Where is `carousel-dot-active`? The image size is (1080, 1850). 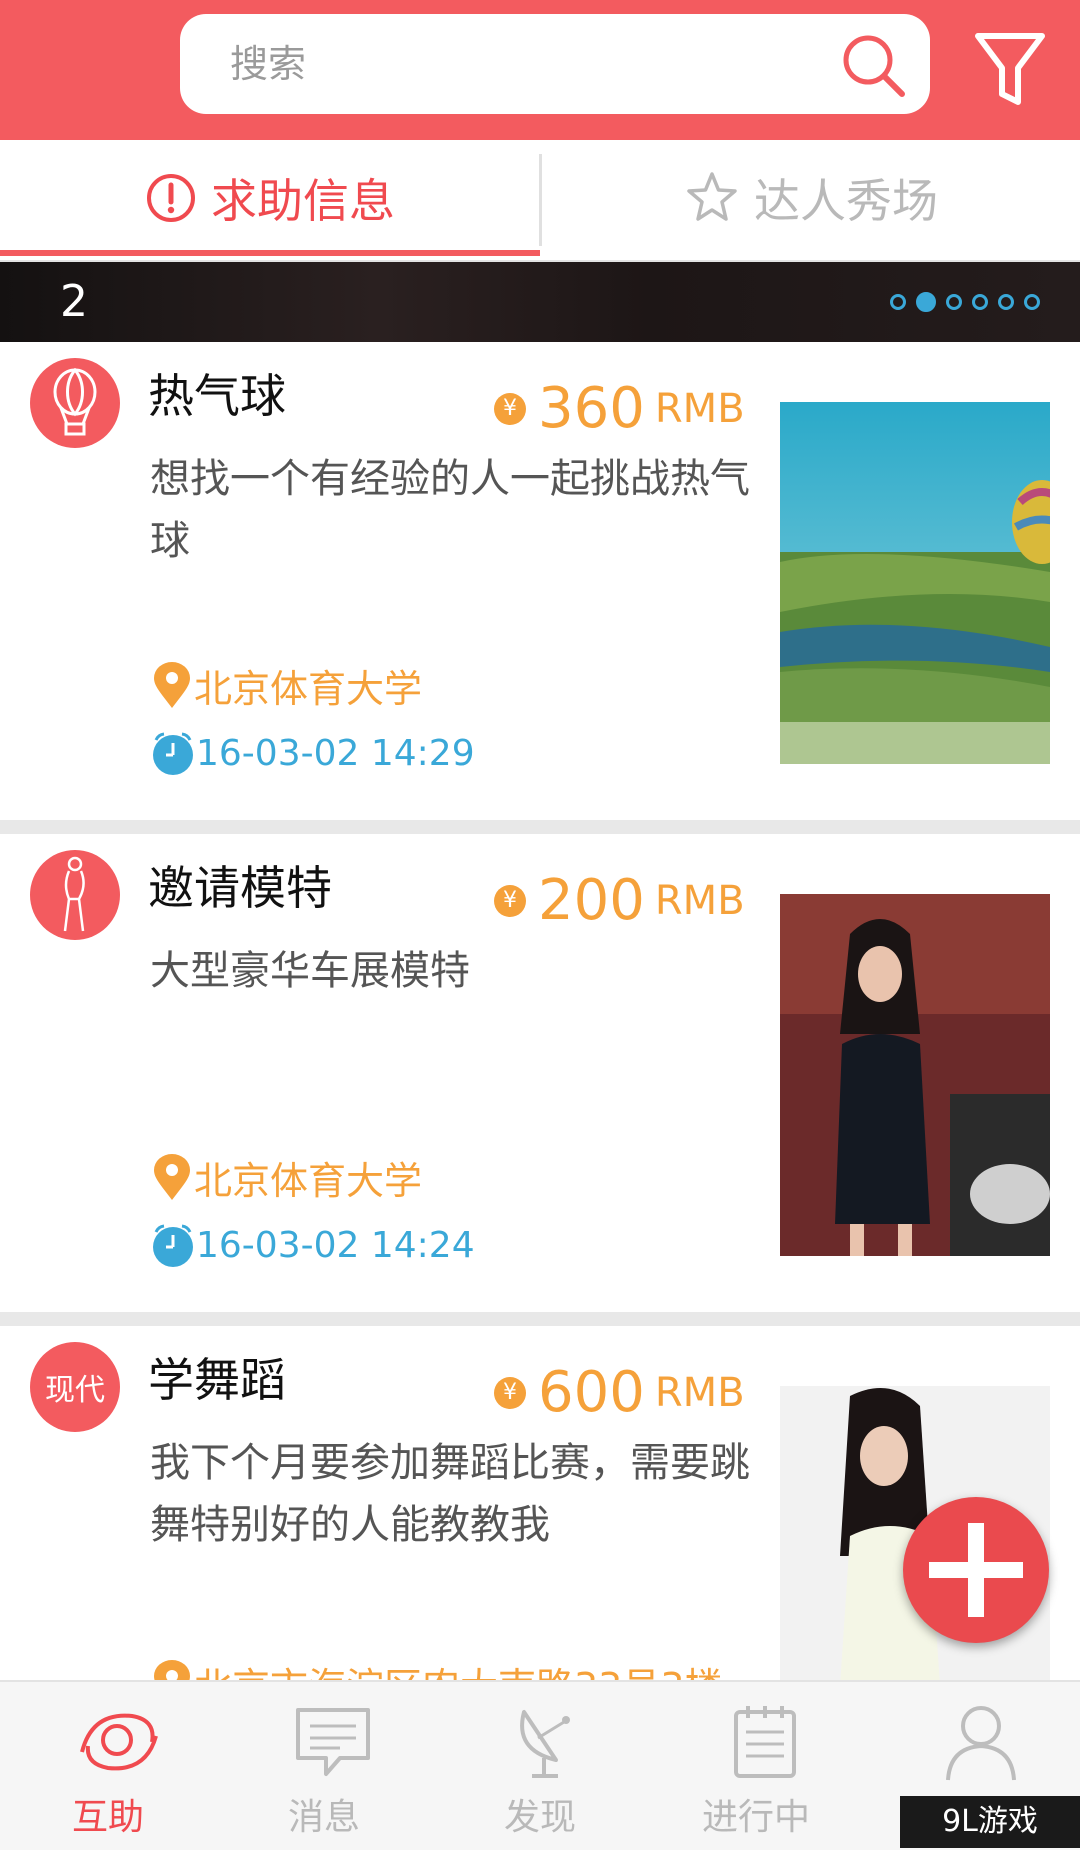
carousel-dot-active is located at coordinates (926, 302).